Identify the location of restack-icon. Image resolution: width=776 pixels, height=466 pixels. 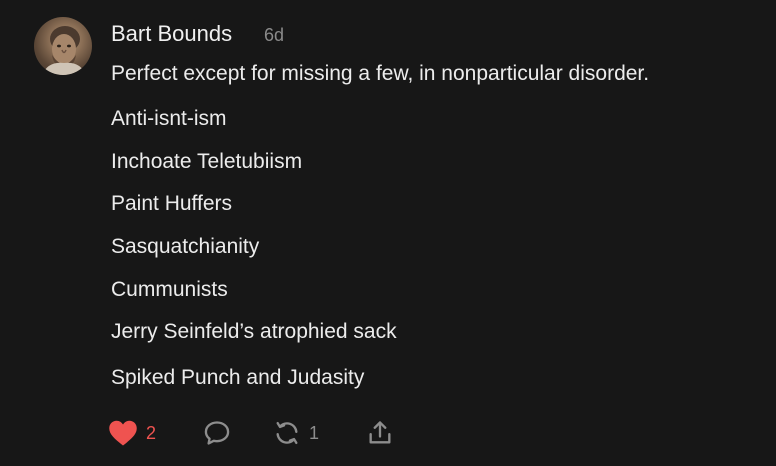
(287, 433).